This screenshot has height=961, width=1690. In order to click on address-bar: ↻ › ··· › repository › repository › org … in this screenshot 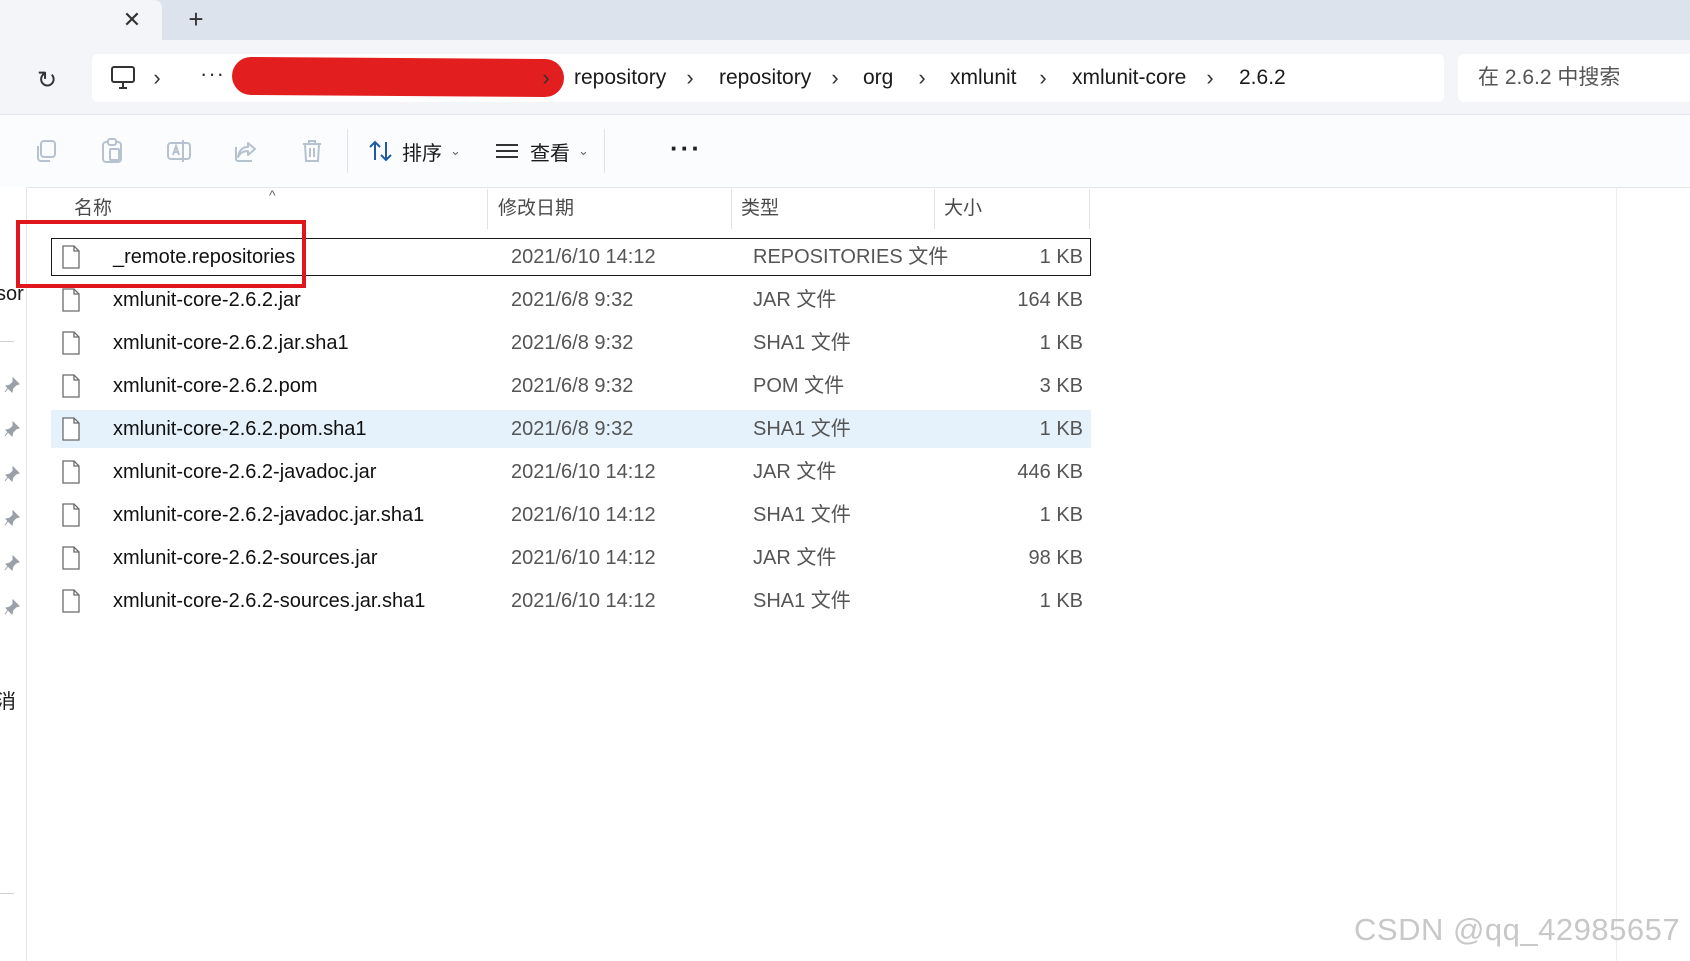, I will do `click(845, 77)`.